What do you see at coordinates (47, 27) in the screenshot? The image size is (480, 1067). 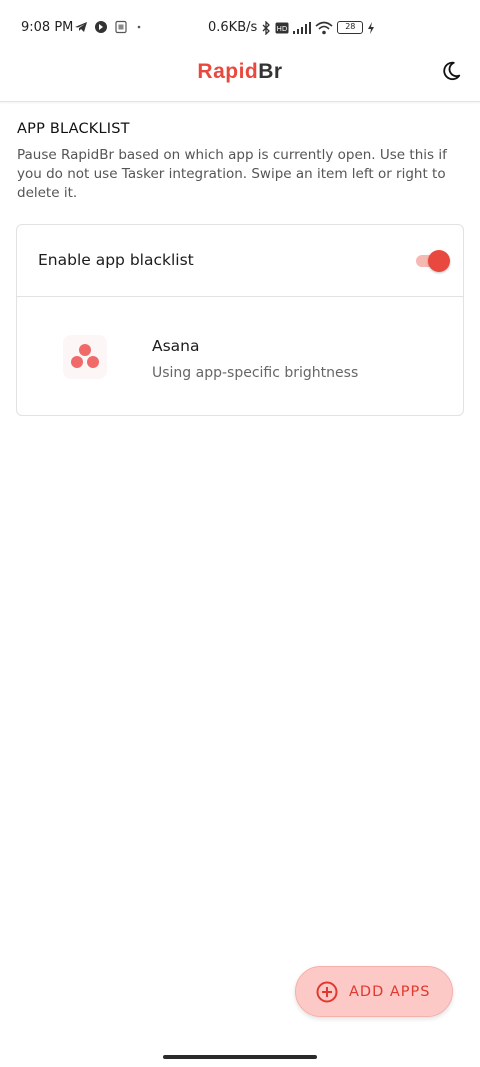 I see `status-time: 9:08 PM` at bounding box center [47, 27].